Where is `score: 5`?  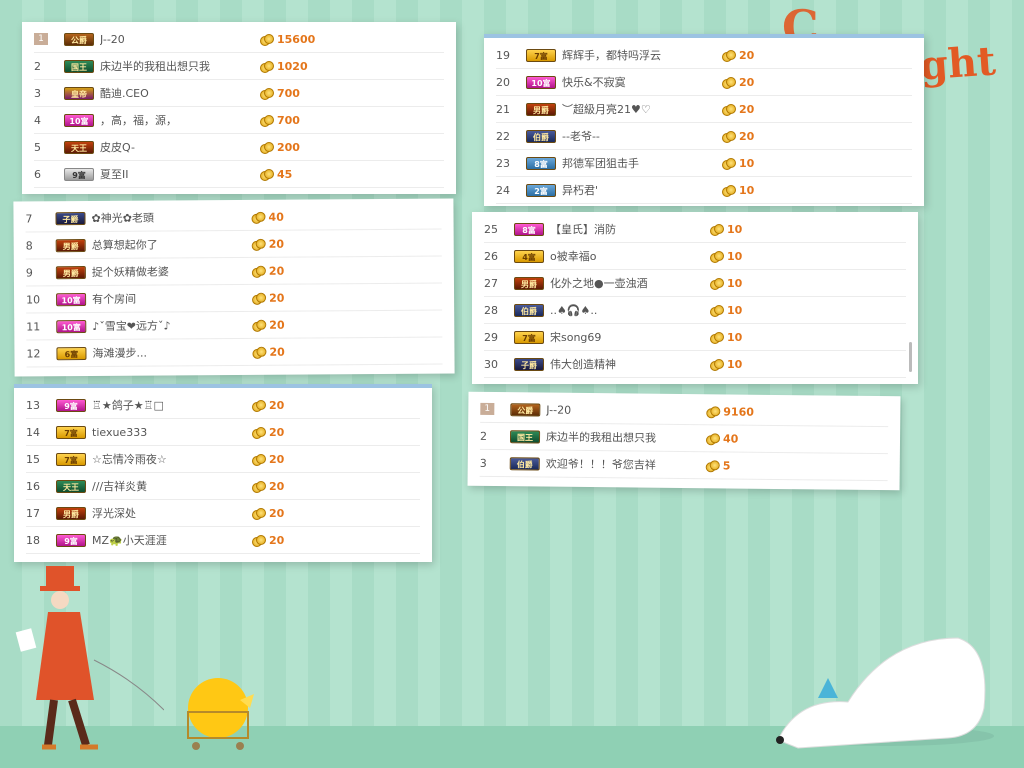 score: 5 is located at coordinates (718, 465).